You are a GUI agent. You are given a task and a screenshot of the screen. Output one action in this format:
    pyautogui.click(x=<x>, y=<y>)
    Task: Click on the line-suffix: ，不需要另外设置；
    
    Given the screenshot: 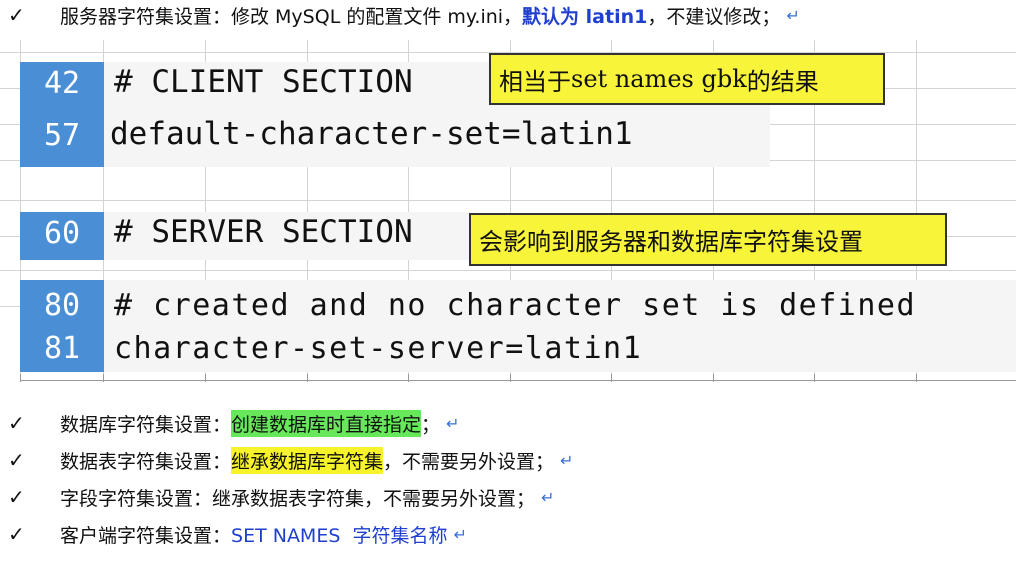 What is the action you would take?
    pyautogui.click(x=469, y=461)
    